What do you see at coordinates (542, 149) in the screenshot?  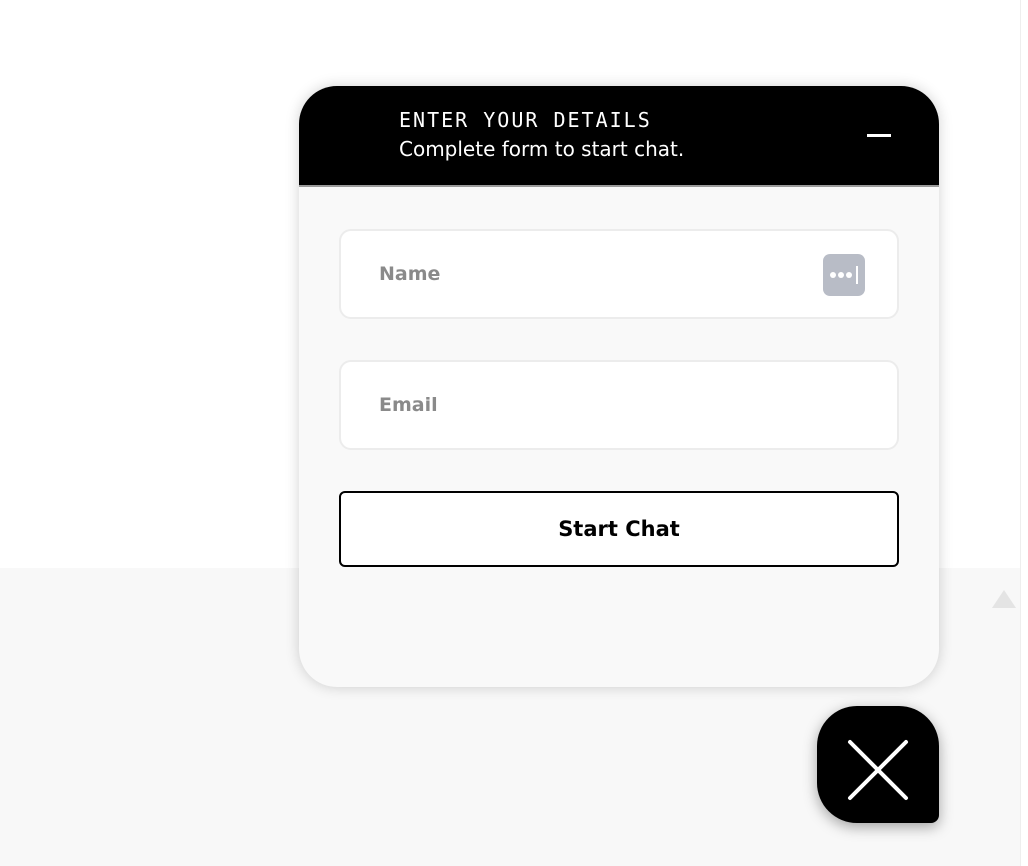 I see `chat-header-subtitle: Complete form to start chat.` at bounding box center [542, 149].